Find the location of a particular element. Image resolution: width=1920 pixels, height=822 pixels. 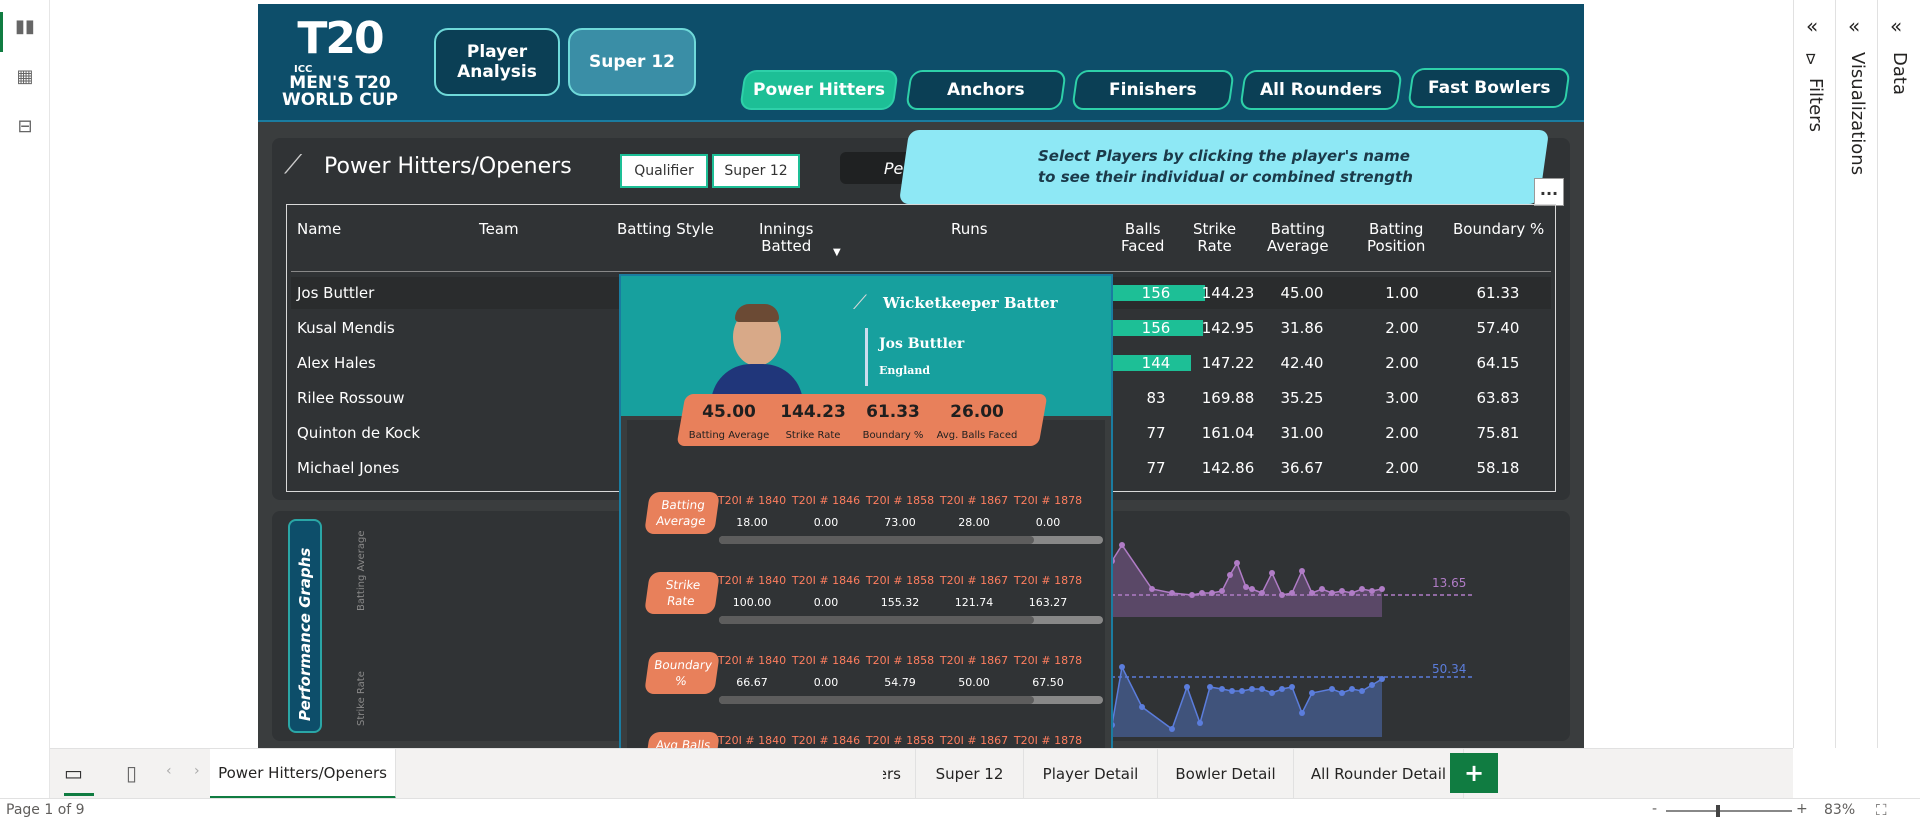

cell-name: Rilee Rossouw is located at coordinates (351, 398).